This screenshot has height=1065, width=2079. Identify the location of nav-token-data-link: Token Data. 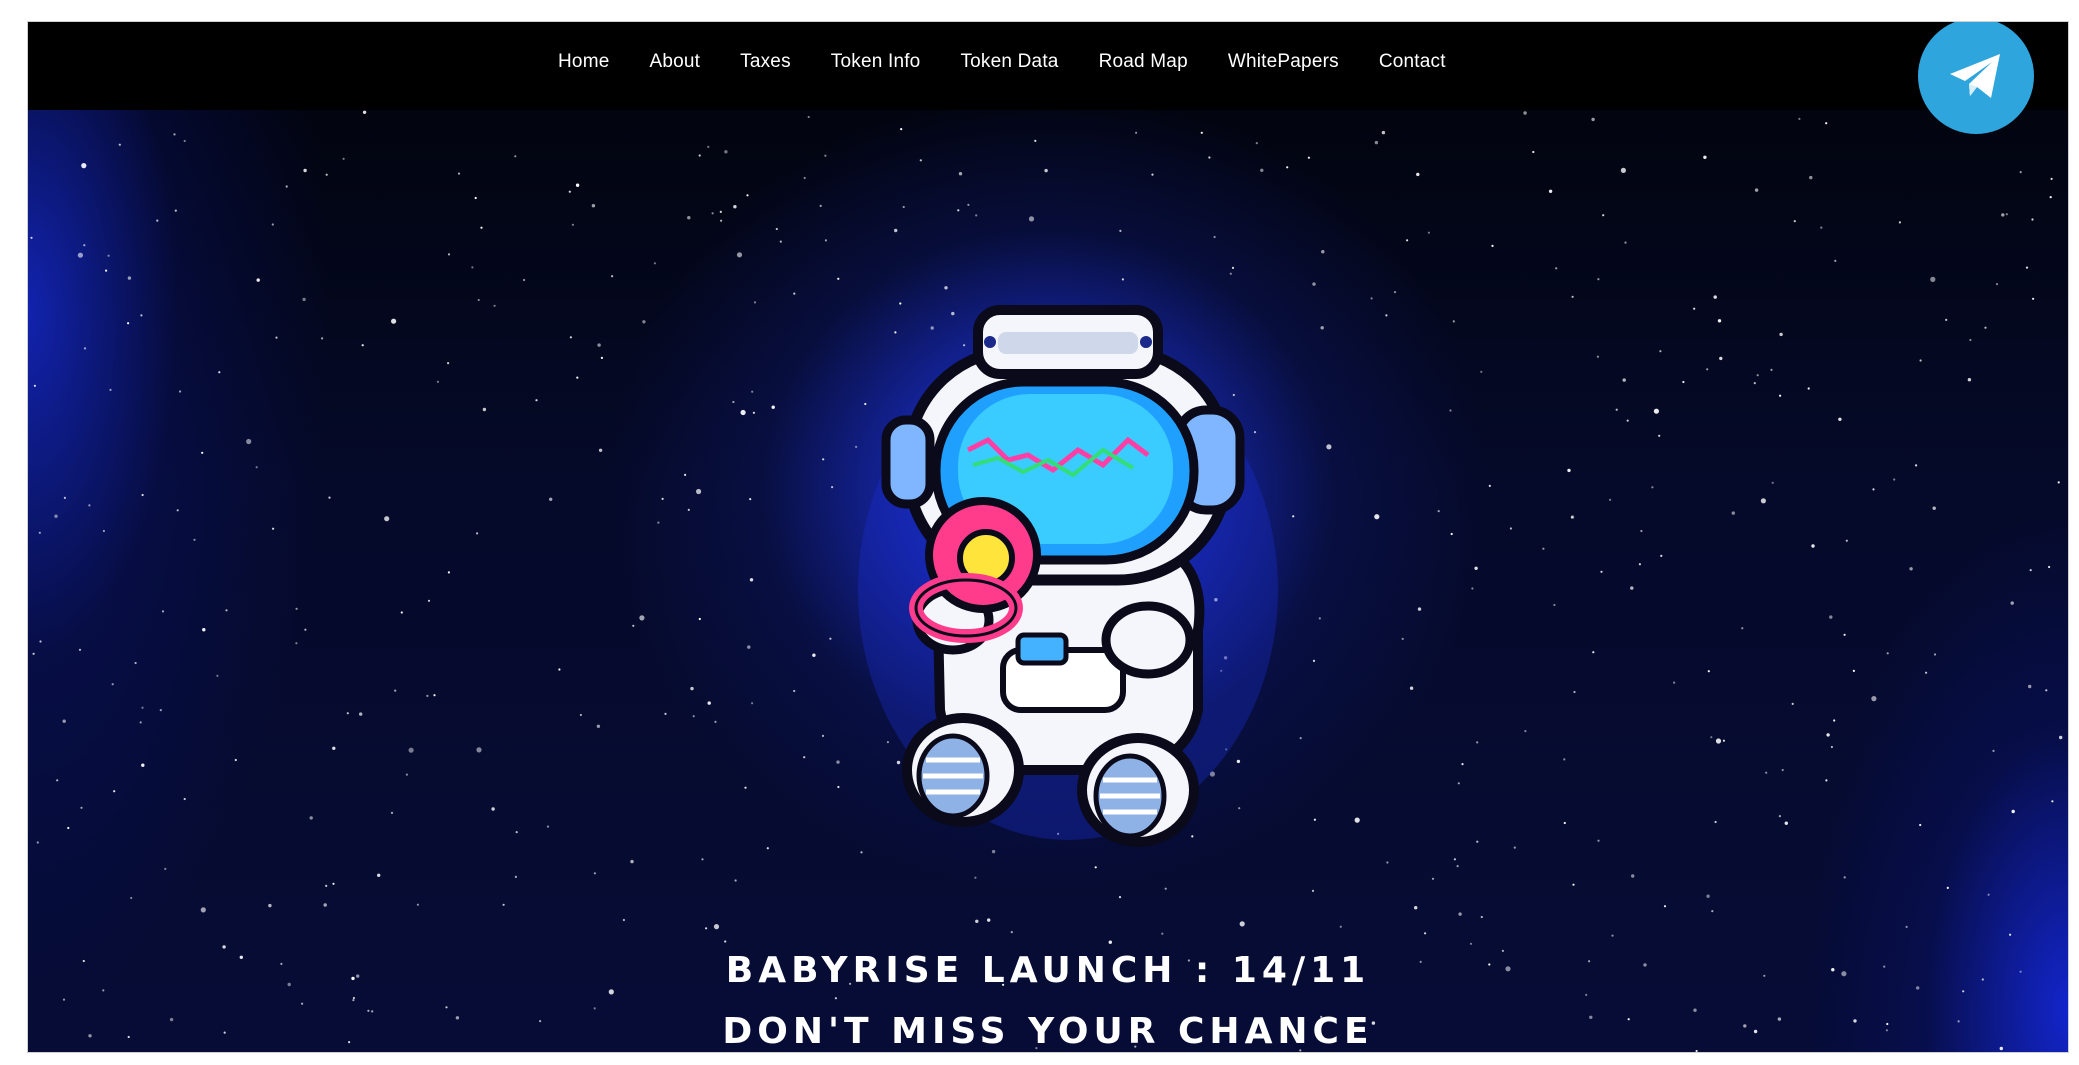
(1009, 62).